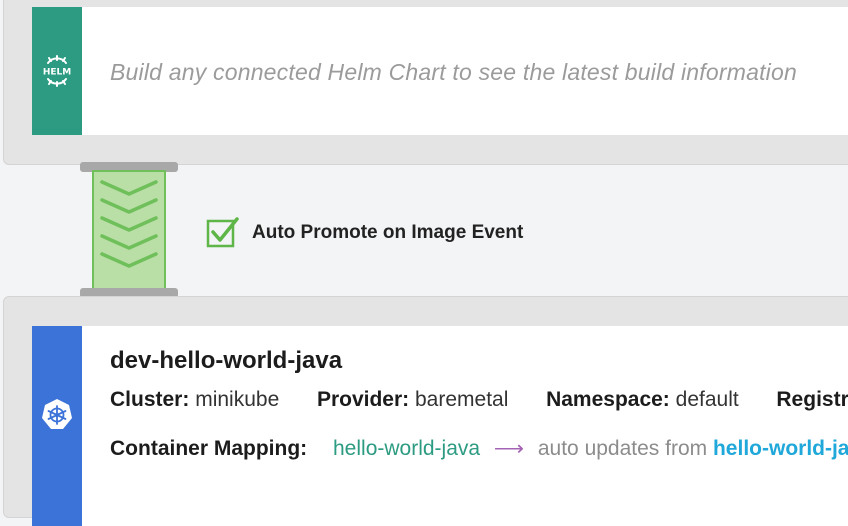 The height and width of the screenshot is (526, 848). What do you see at coordinates (509, 448) in the screenshot?
I see `arrow-right-icon: ⟶` at bounding box center [509, 448].